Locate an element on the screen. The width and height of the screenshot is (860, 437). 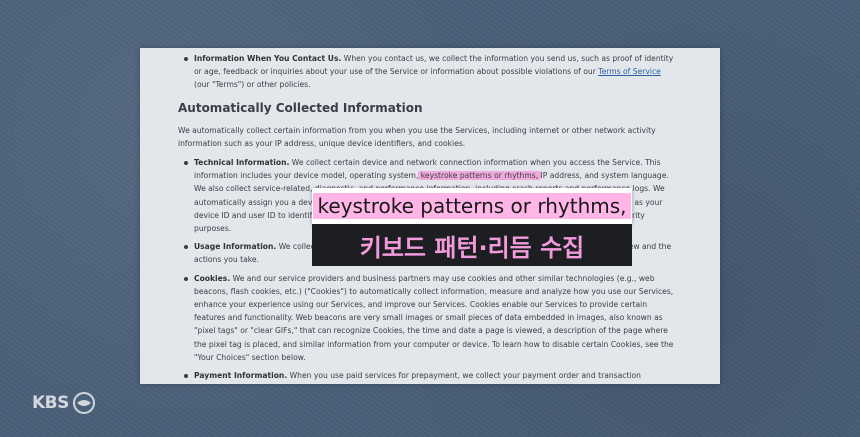
caption-english-box: keystroke patterns or rhythms, is located at coordinates (472, 206).